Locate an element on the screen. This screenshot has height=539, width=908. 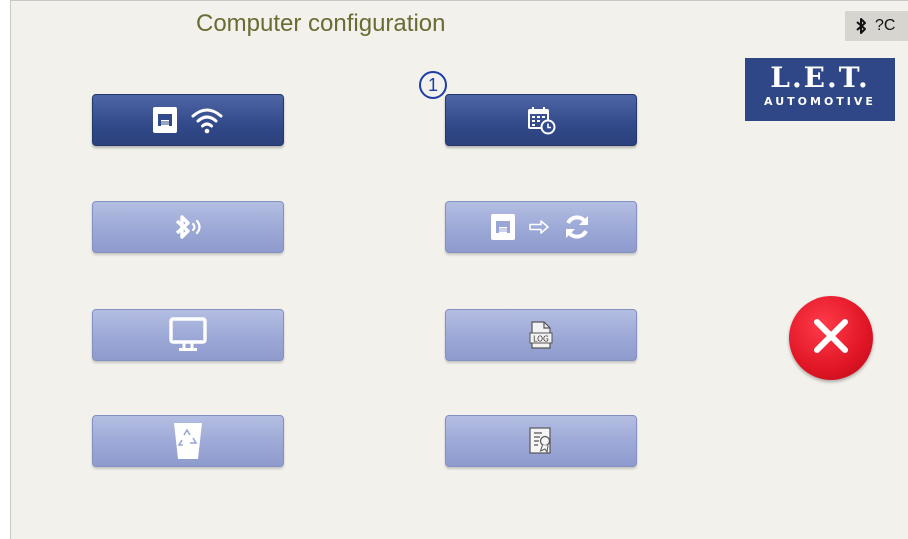
bluetooth-icon is located at coordinates (861, 26).